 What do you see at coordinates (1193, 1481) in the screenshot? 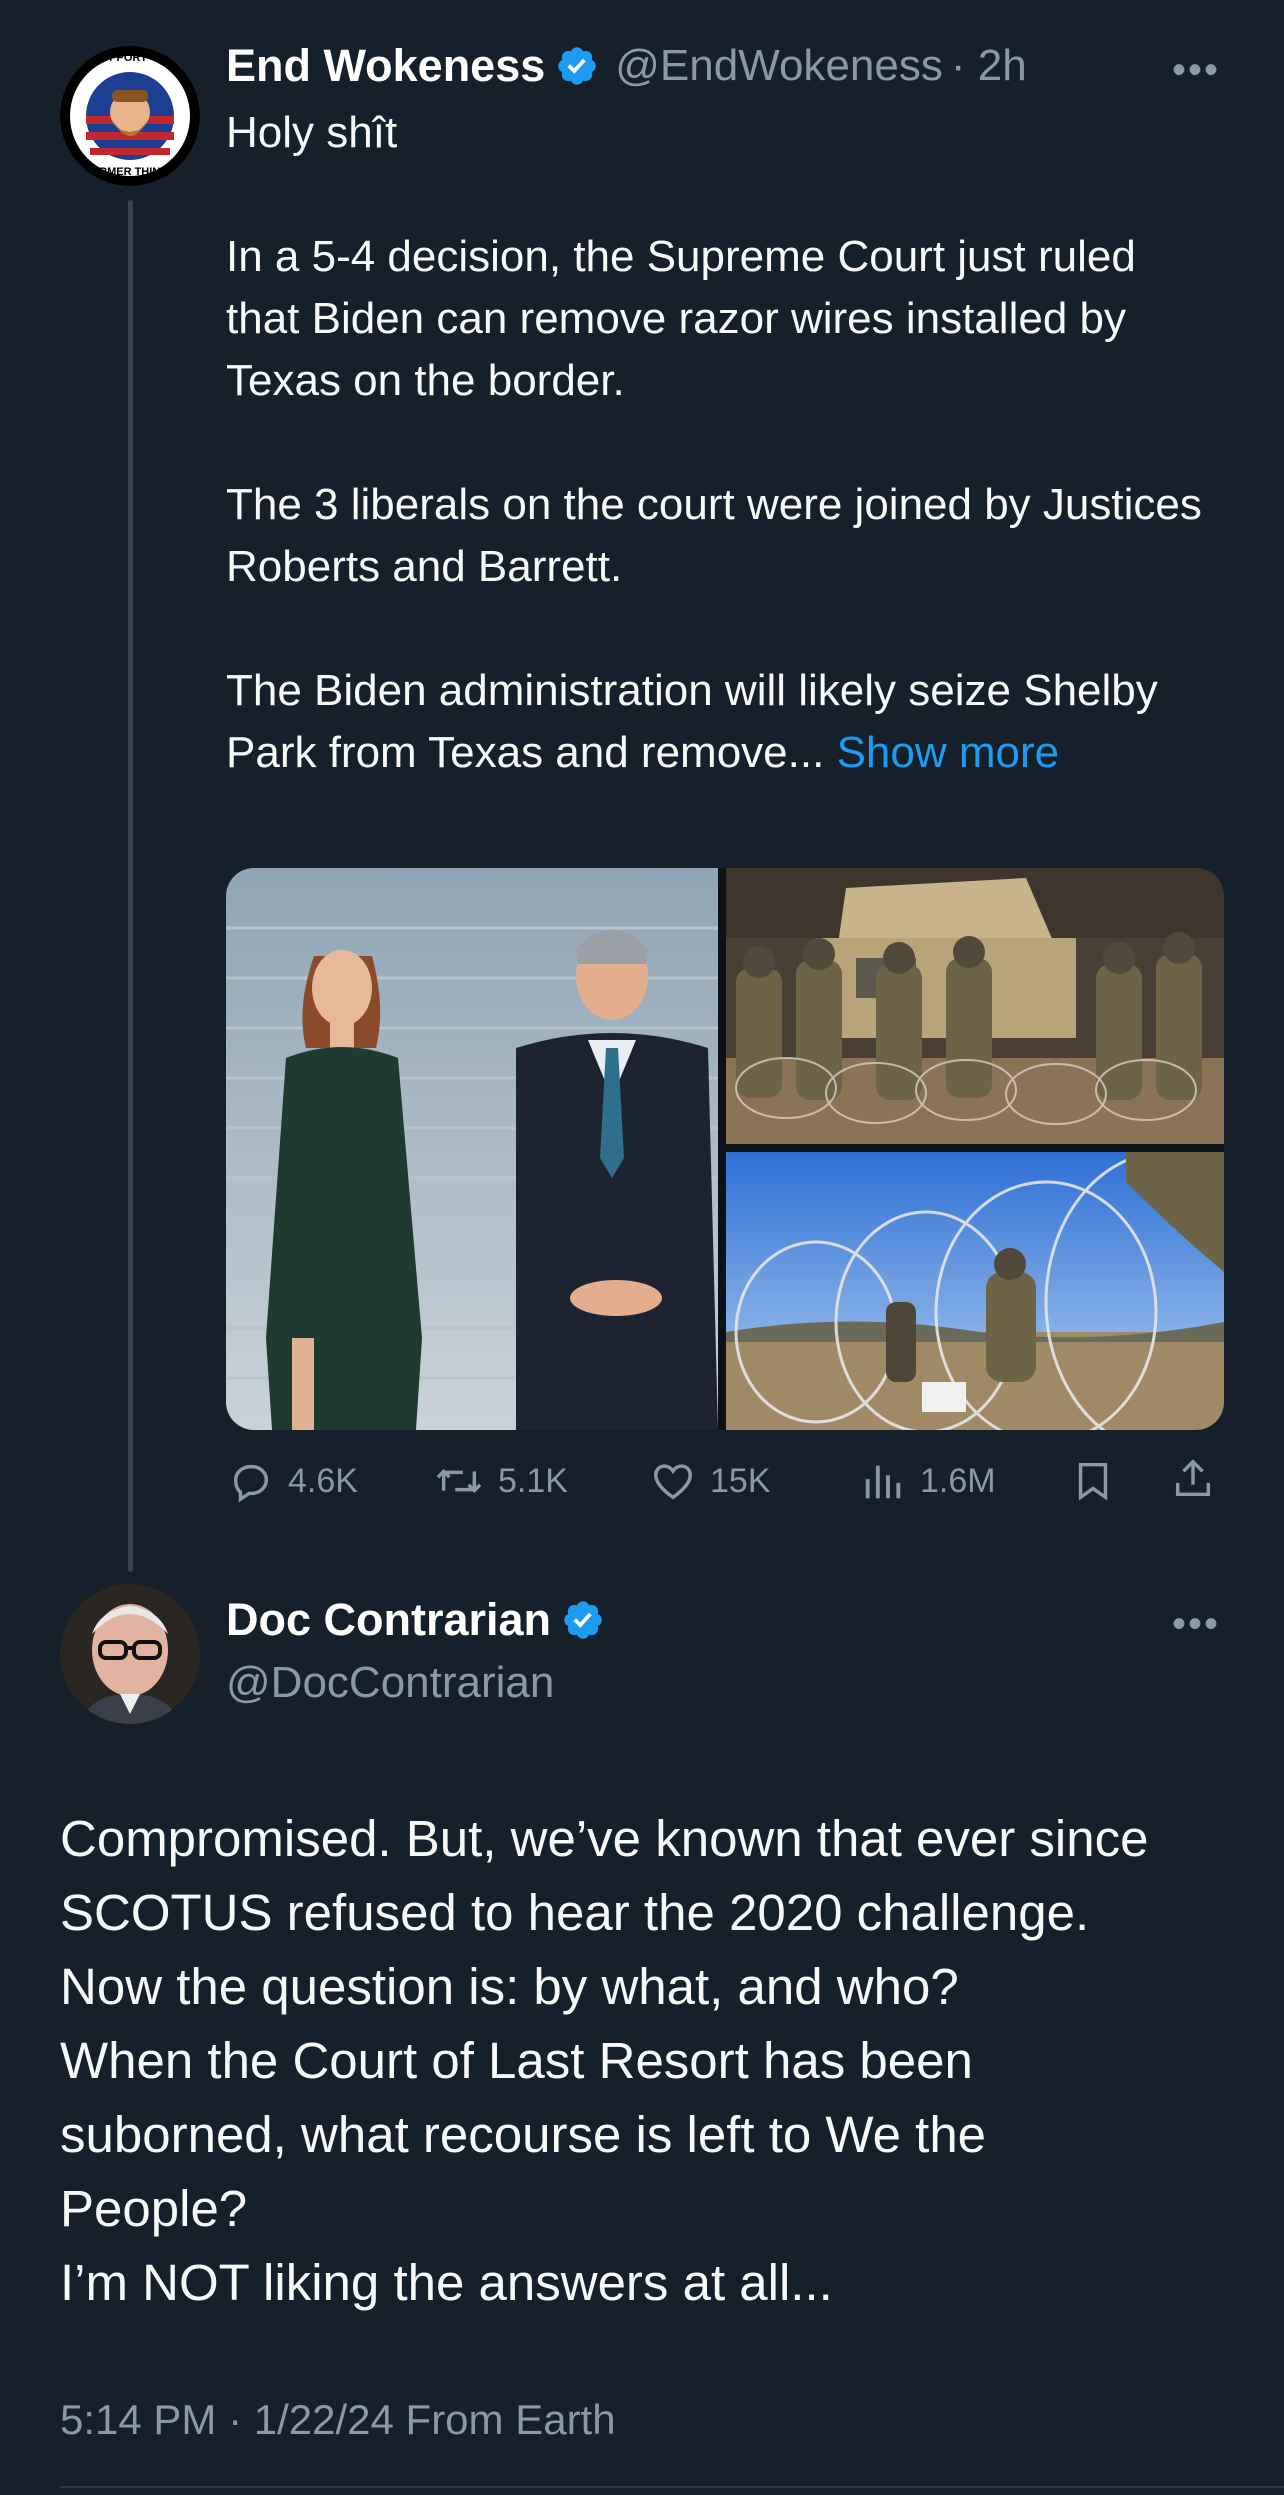
I see `share-icon` at bounding box center [1193, 1481].